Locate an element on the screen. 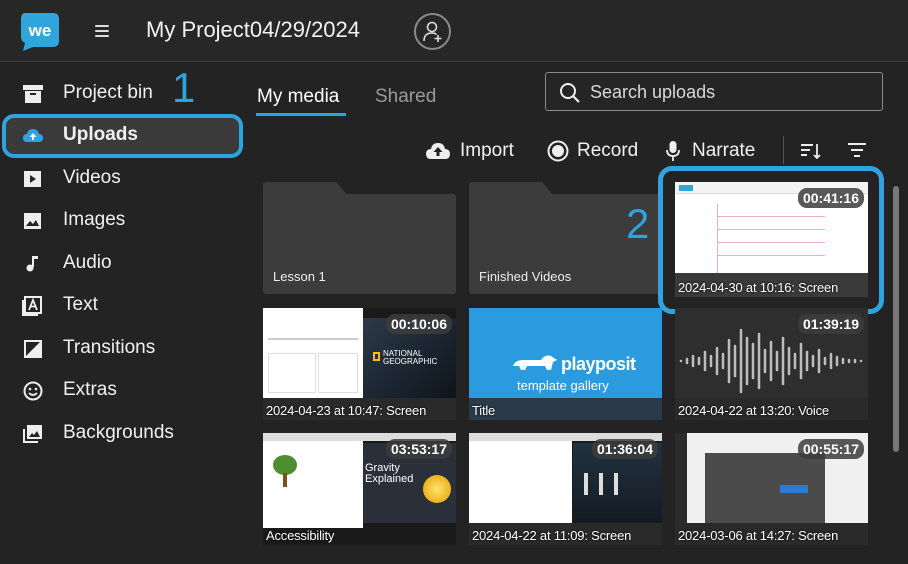  narrate-button: Narrate is located at coordinates (716, 151).